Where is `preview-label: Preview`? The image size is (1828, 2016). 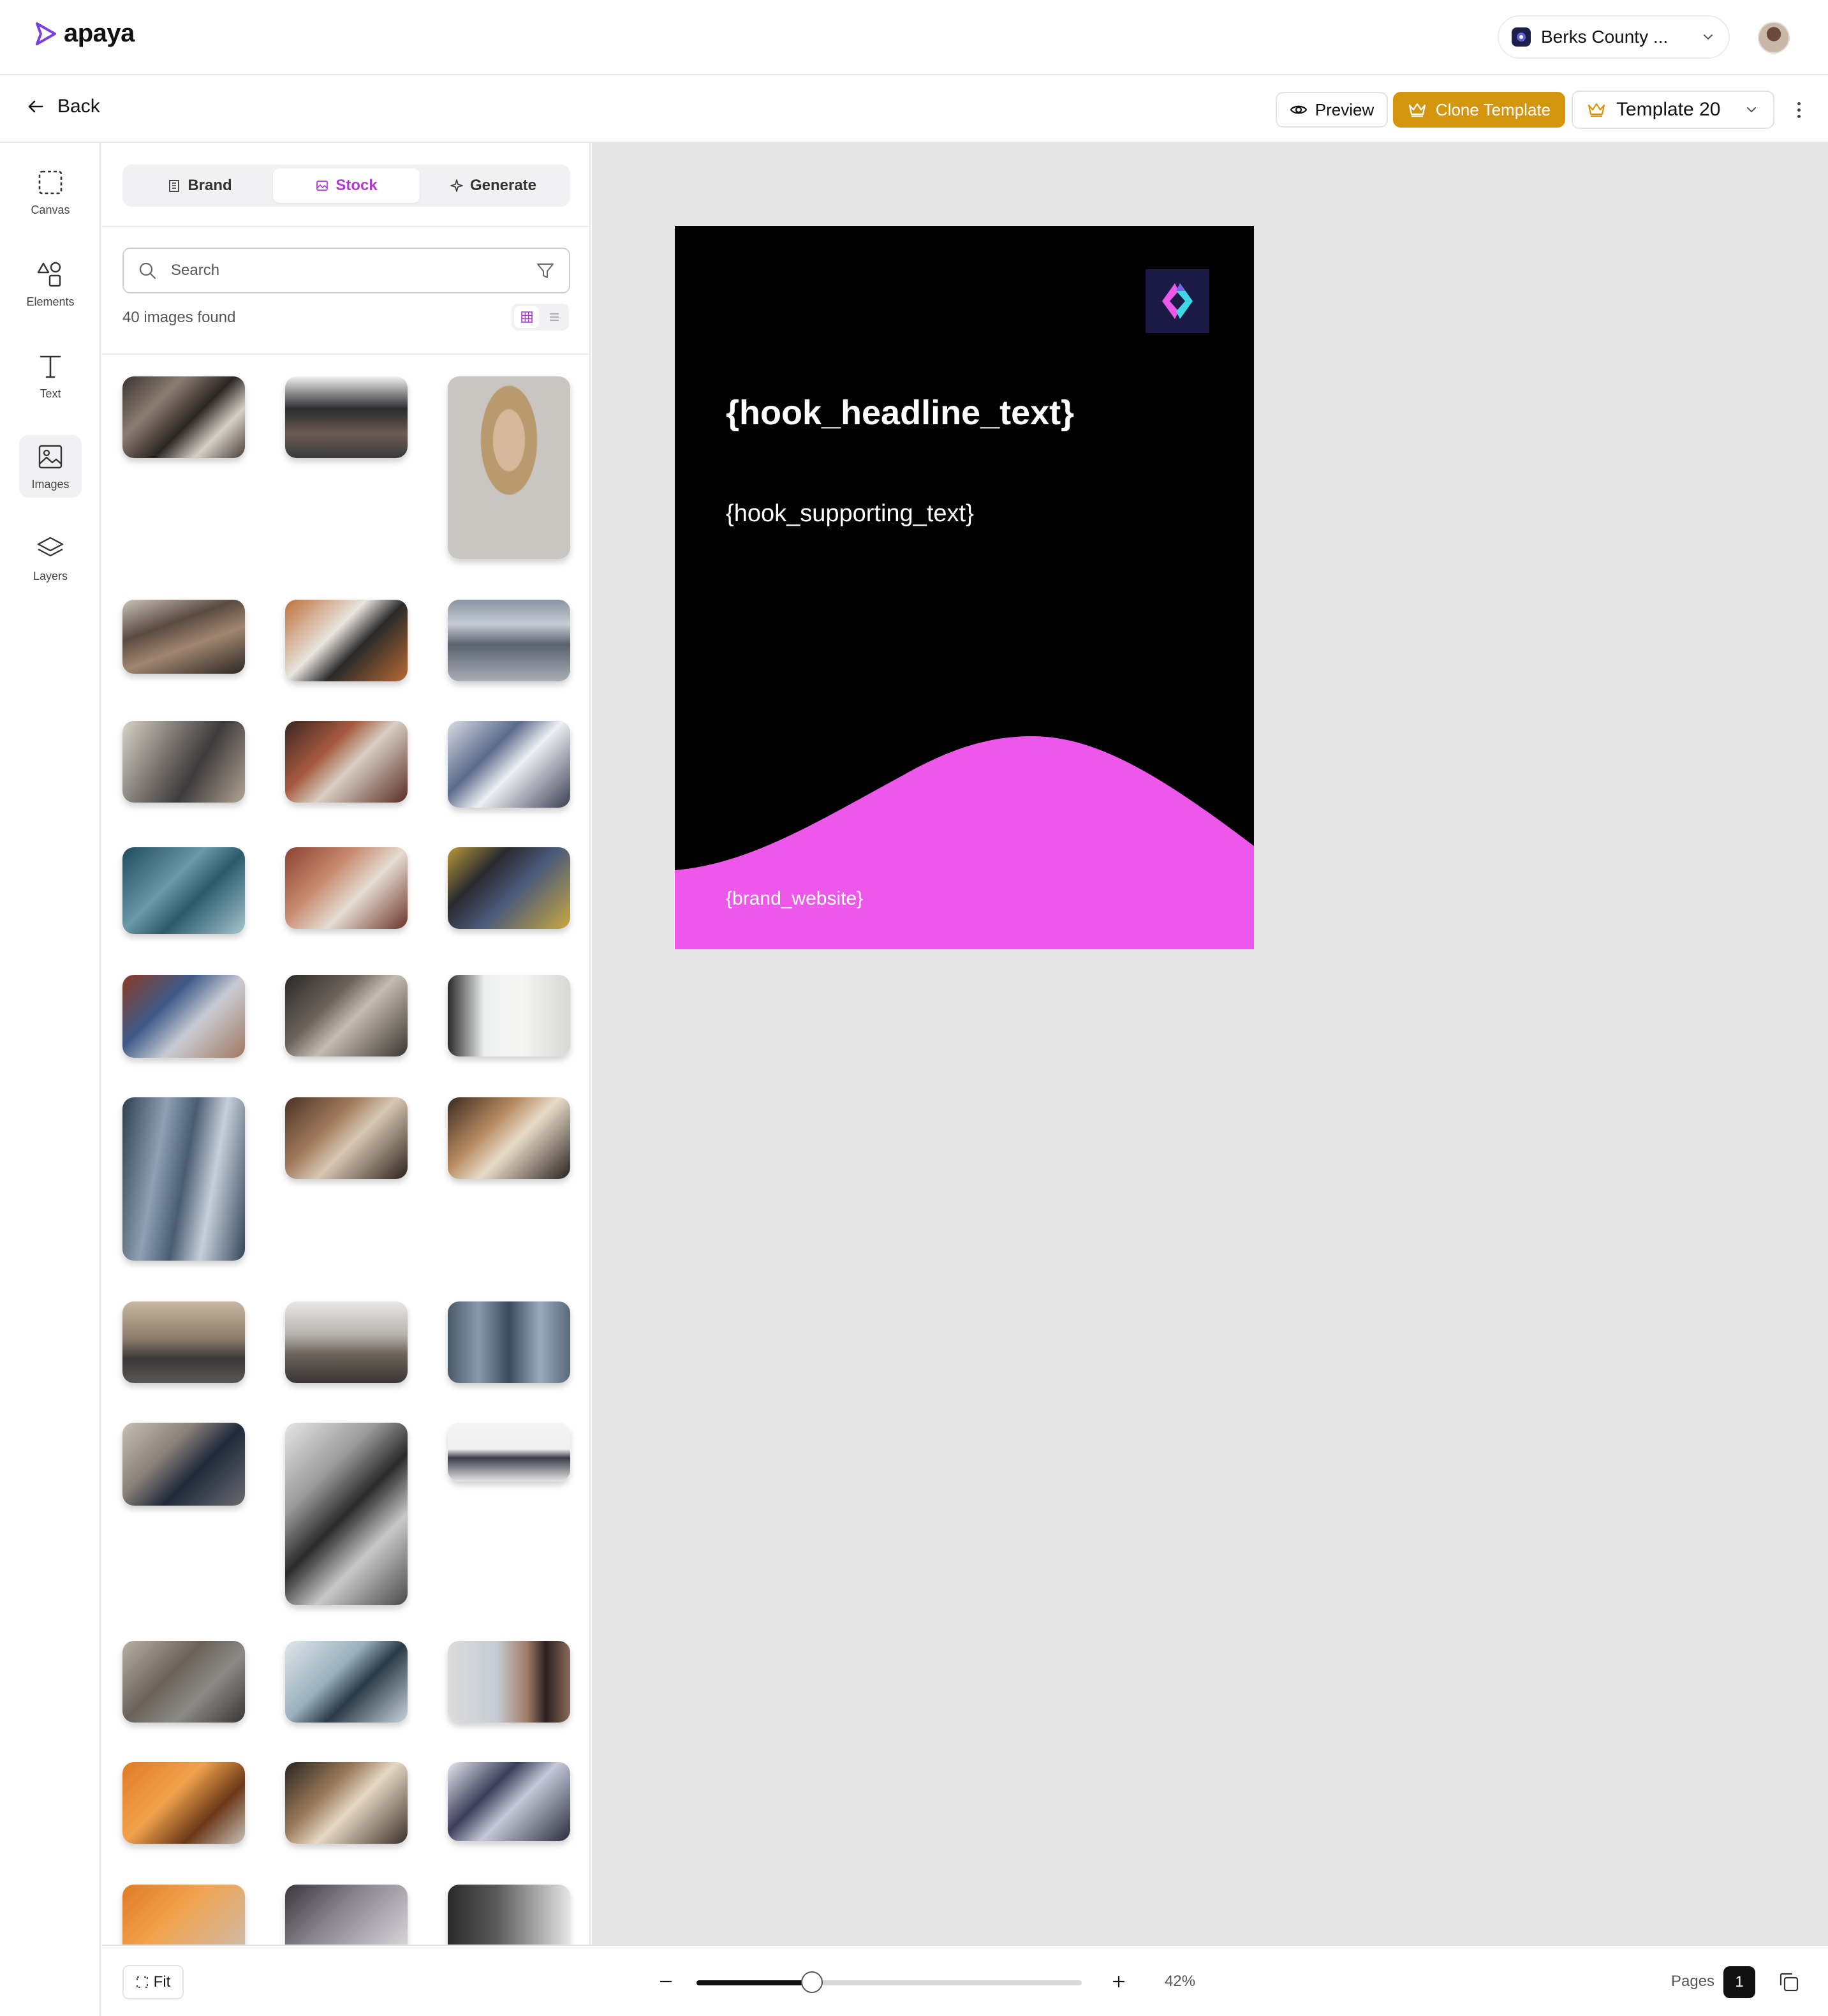
preview-label: Preview is located at coordinates (1345, 109).